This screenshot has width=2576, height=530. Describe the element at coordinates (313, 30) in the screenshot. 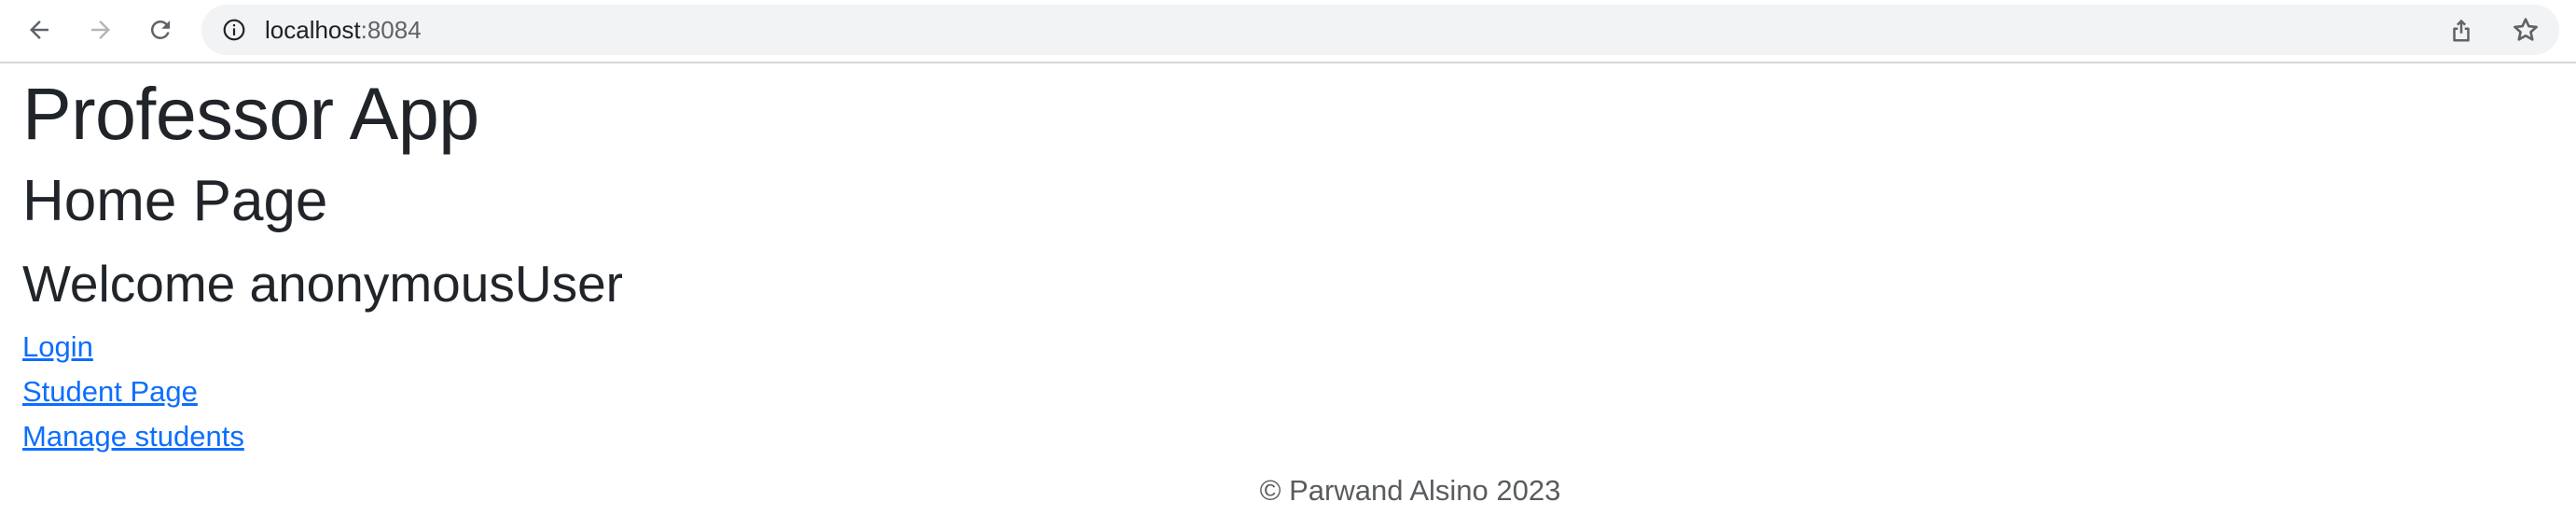

I see `url-host: localhost` at that location.